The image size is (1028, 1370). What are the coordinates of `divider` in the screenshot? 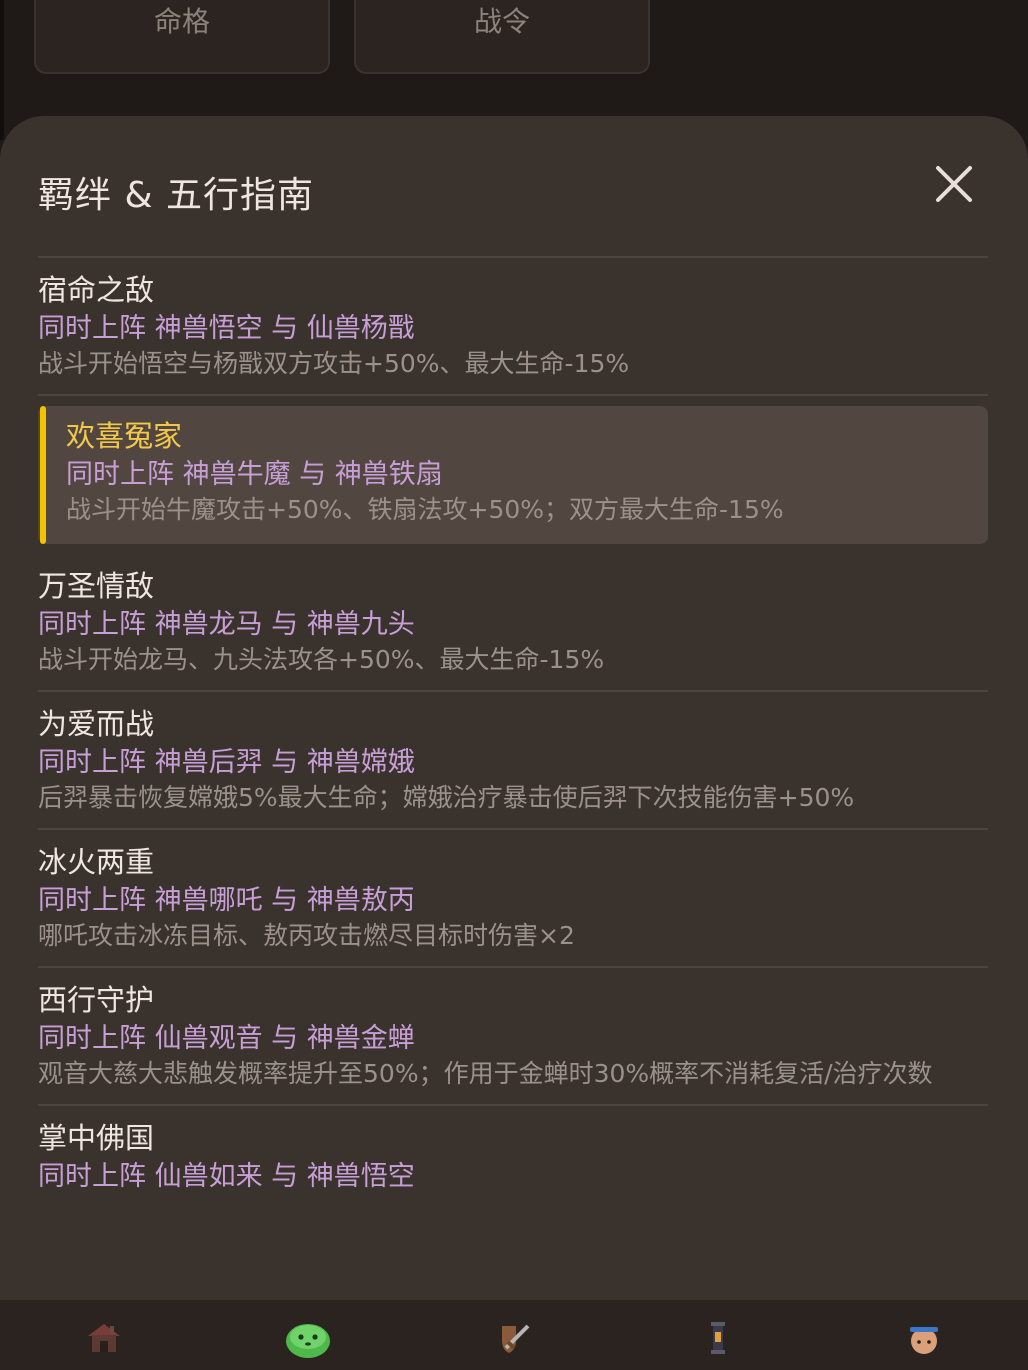 It's located at (513, 395).